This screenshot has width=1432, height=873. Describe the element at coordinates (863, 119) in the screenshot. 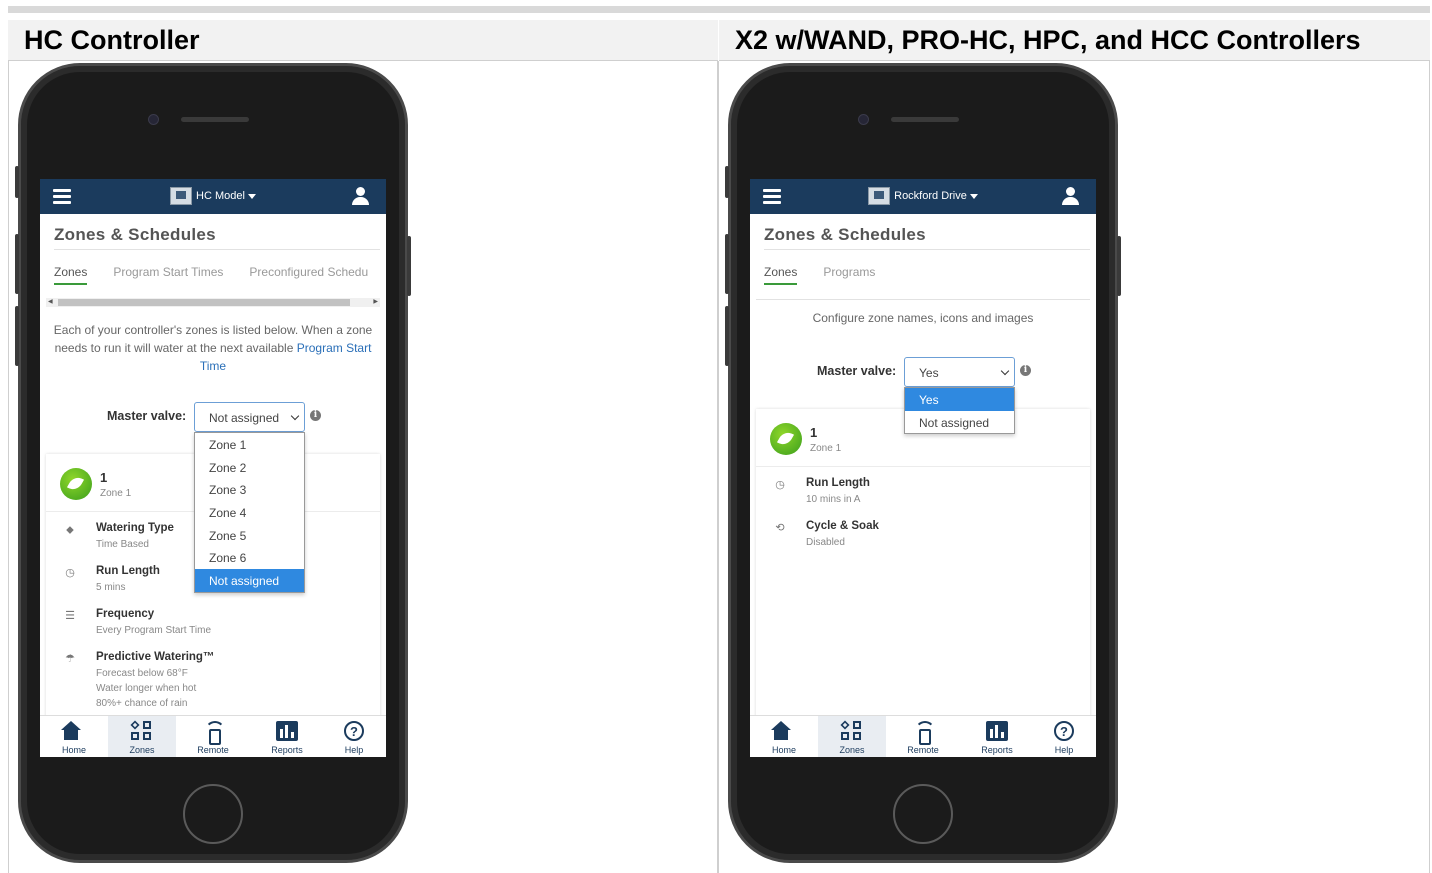

I see `front-camera` at that location.